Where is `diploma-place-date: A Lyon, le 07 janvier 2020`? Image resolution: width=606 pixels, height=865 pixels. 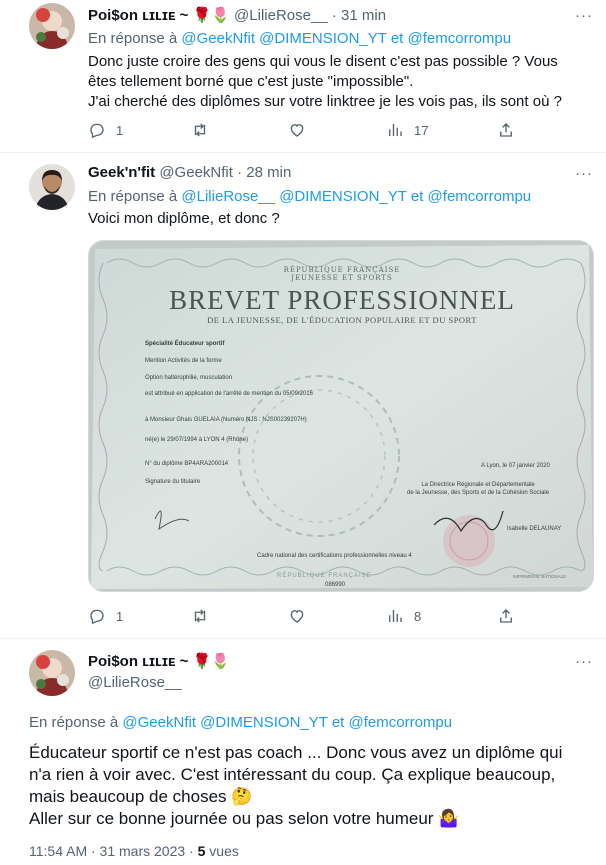
diploma-place-date: A Lyon, le 07 janvier 2020 is located at coordinates (515, 466).